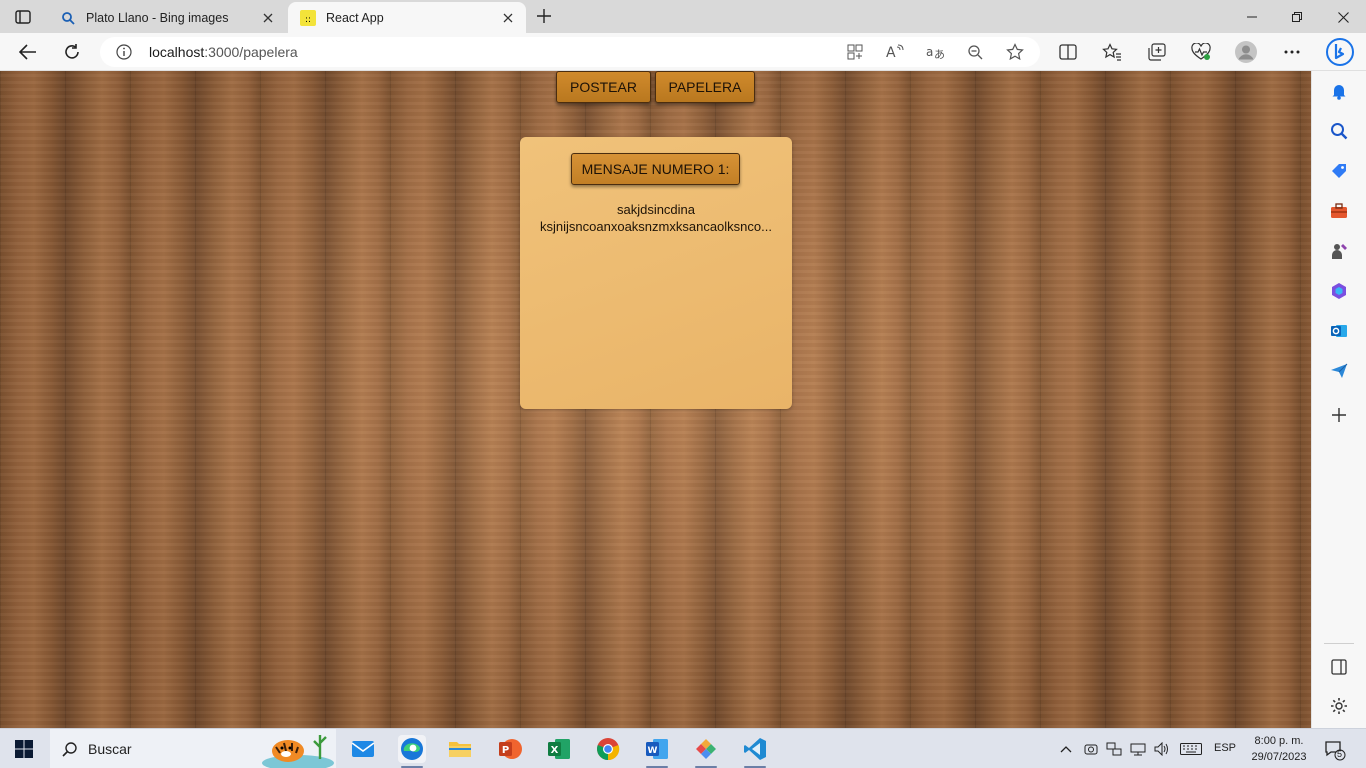 Image resolution: width=1366 pixels, height=768 pixels. What do you see at coordinates (855, 52) in the screenshot?
I see `app-available-icon` at bounding box center [855, 52].